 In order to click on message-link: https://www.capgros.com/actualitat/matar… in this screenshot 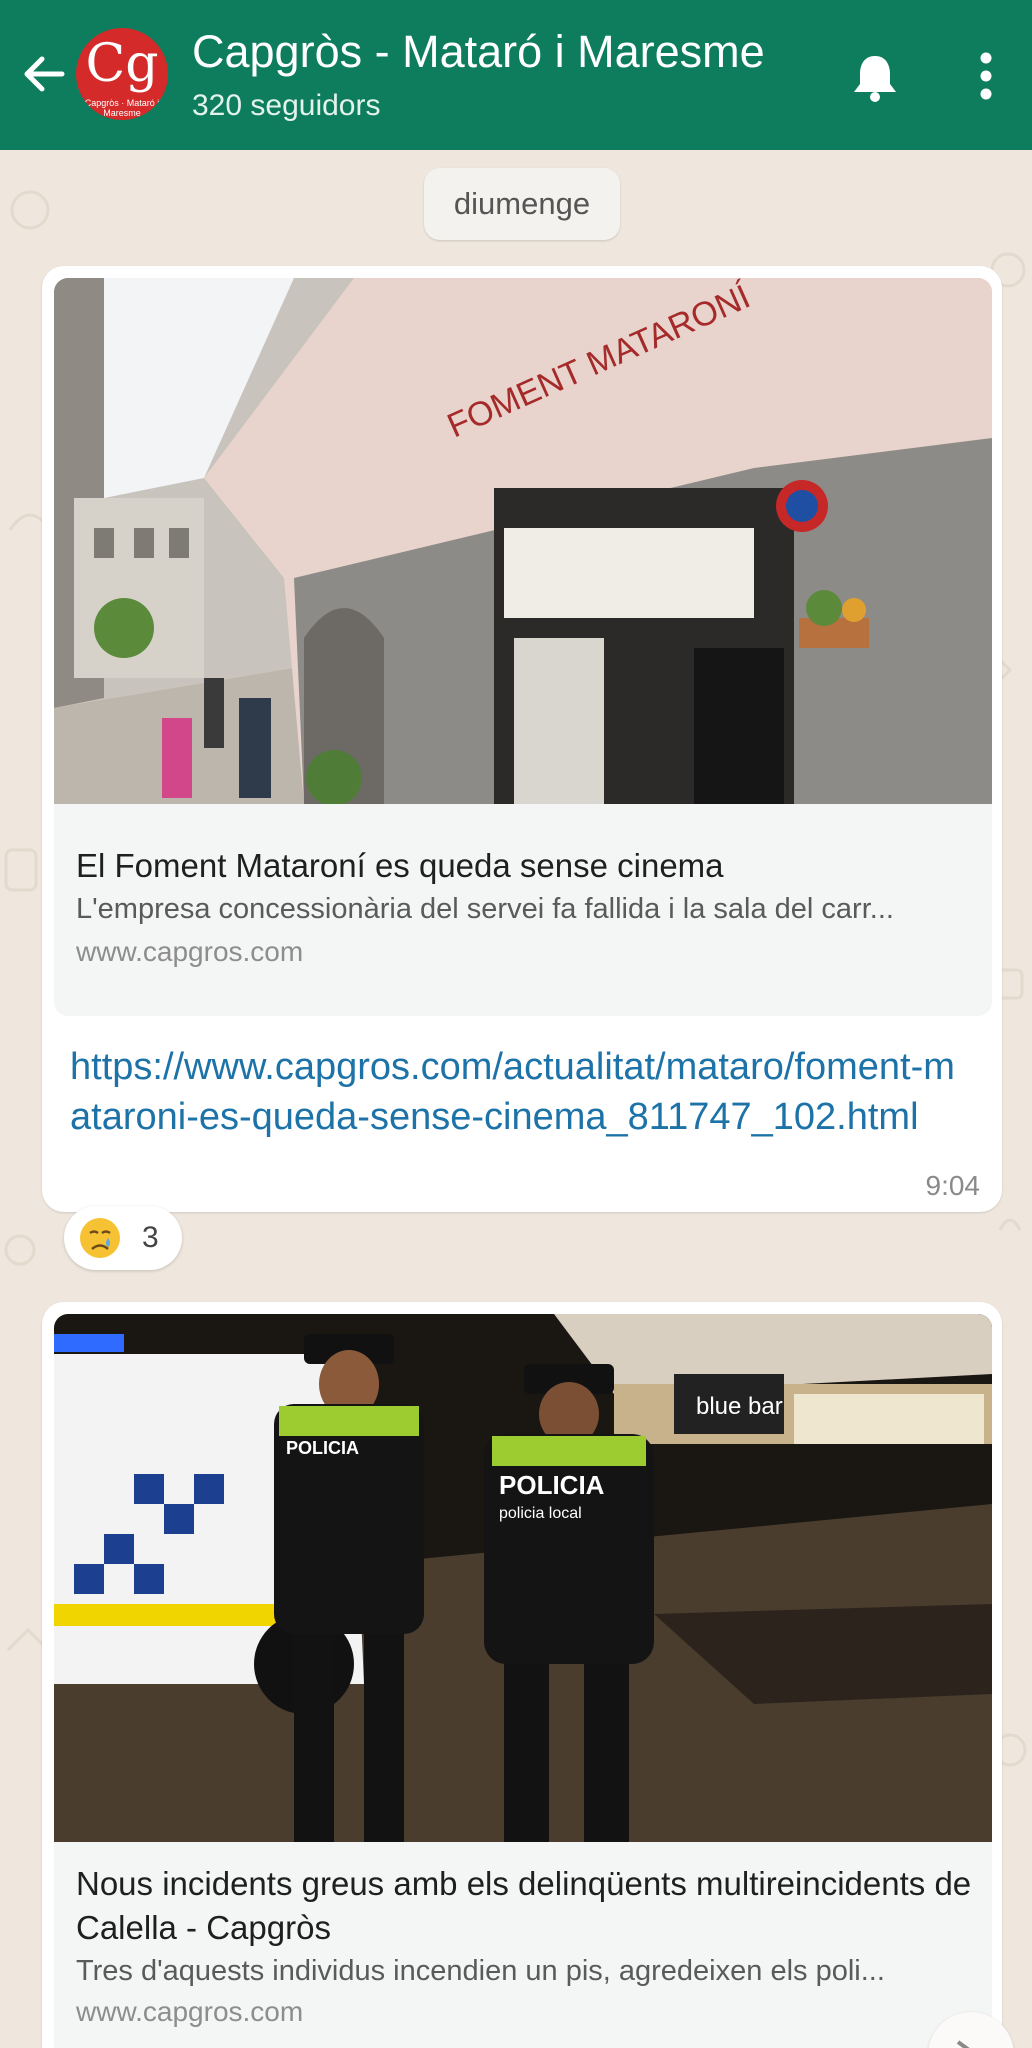, I will do `click(520, 1092)`.